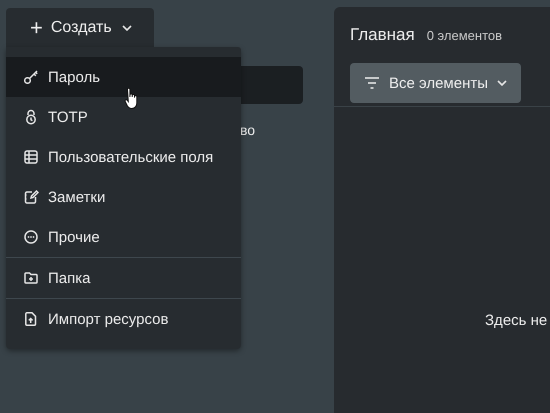 The width and height of the screenshot is (550, 413). What do you see at coordinates (31, 197) in the screenshot?
I see `note-icon` at bounding box center [31, 197].